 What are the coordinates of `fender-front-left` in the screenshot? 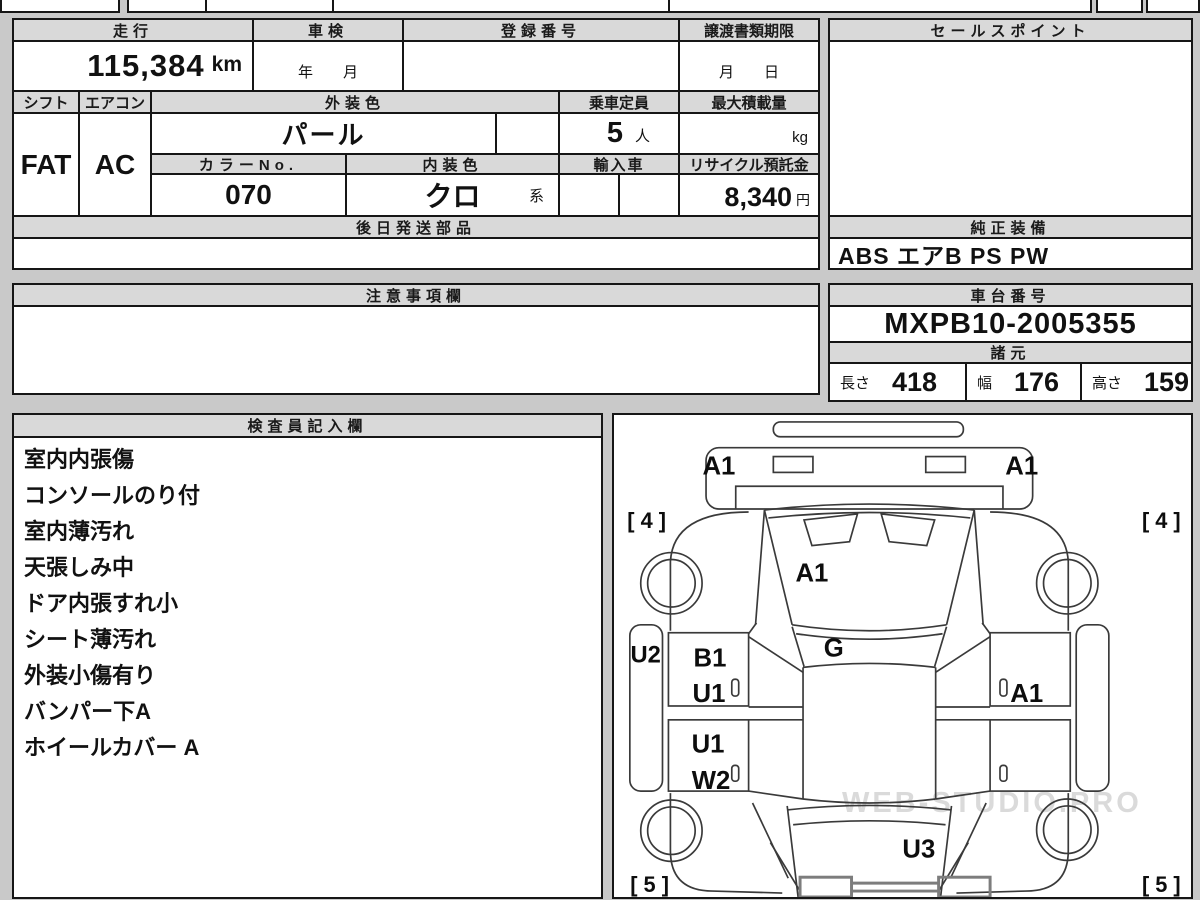 It's located at (709, 571).